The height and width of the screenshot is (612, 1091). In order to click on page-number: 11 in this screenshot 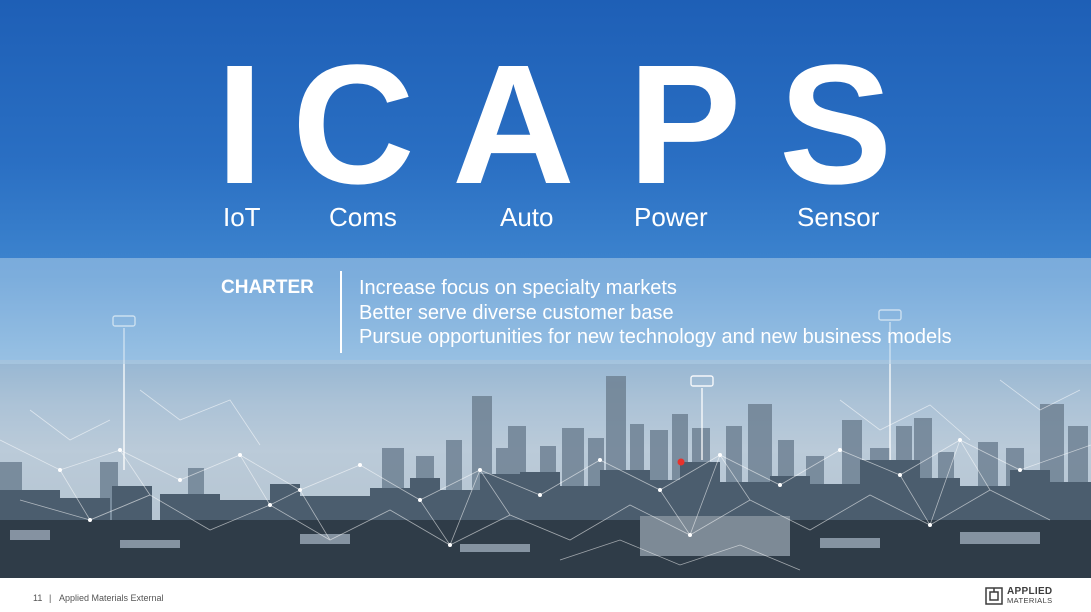, I will do `click(38, 598)`.